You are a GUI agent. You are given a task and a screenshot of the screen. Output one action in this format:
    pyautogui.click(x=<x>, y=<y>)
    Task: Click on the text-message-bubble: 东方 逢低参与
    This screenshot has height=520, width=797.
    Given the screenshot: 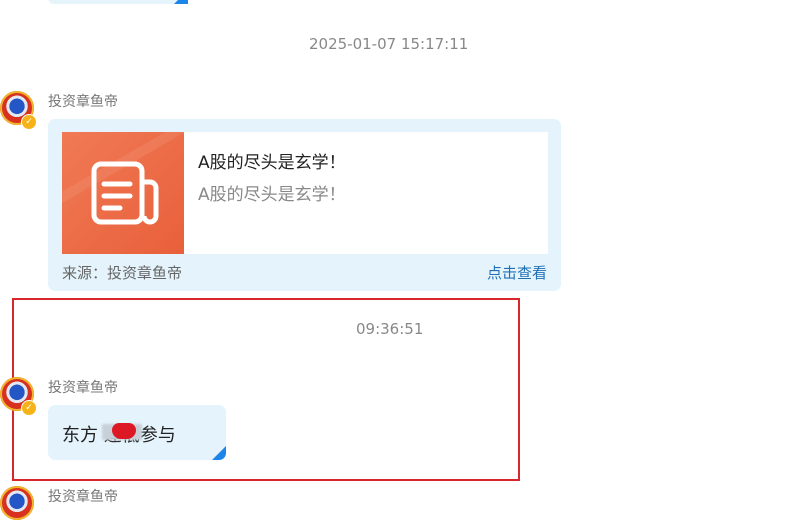 What is the action you would take?
    pyautogui.click(x=137, y=432)
    